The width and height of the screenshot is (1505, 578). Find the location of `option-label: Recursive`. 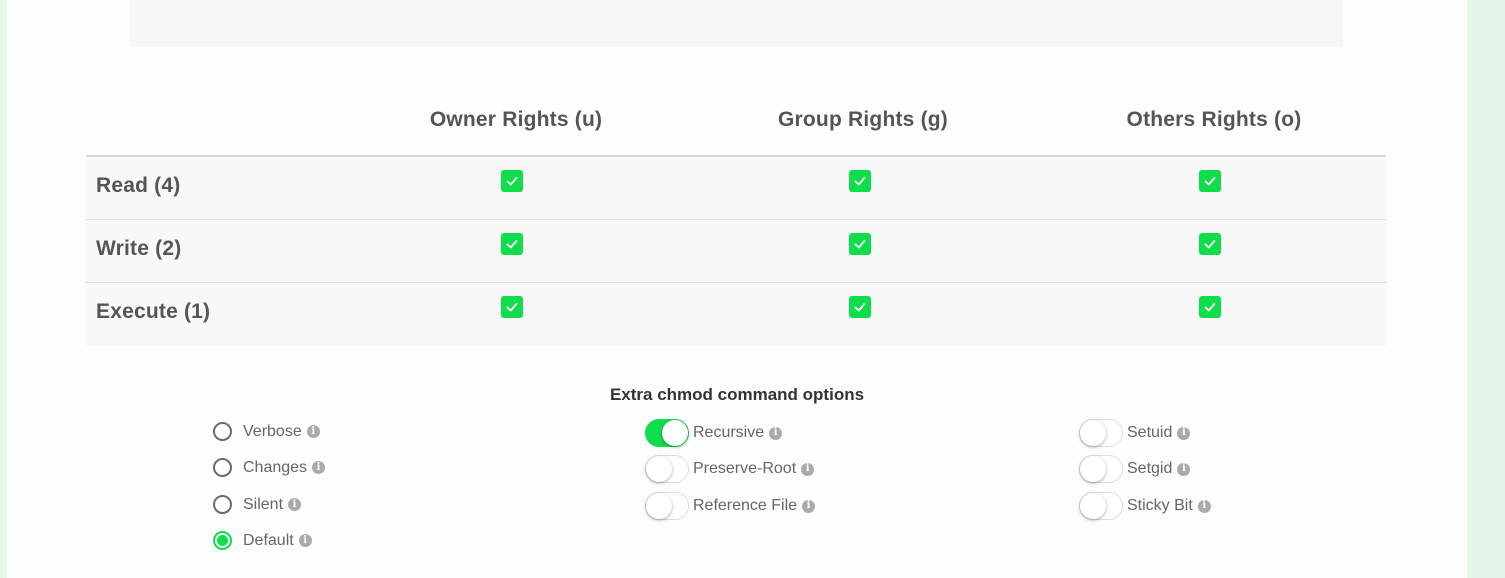

option-label: Recursive is located at coordinates (729, 432).